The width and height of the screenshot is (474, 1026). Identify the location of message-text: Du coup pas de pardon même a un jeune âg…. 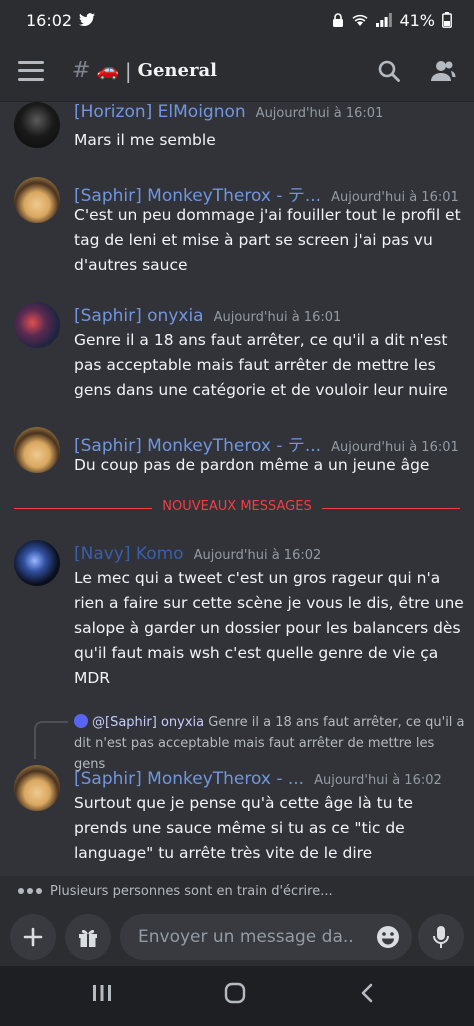
(252, 465).